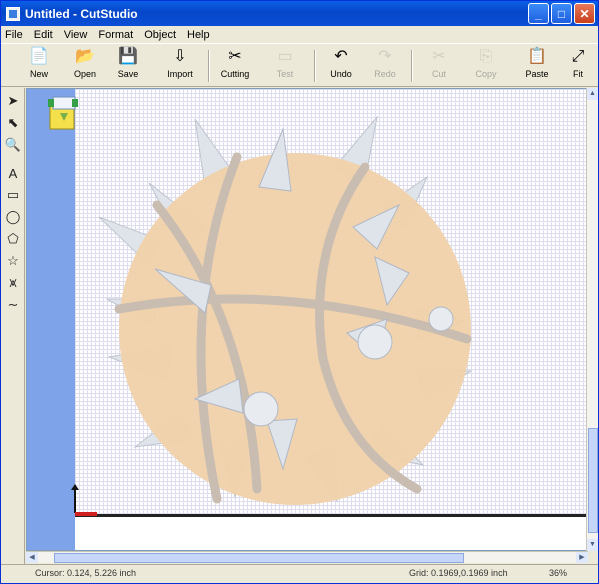 The image size is (599, 584). What do you see at coordinates (299, 34) in the screenshot?
I see `menu-bar: File Edit View Format Object Help` at bounding box center [299, 34].